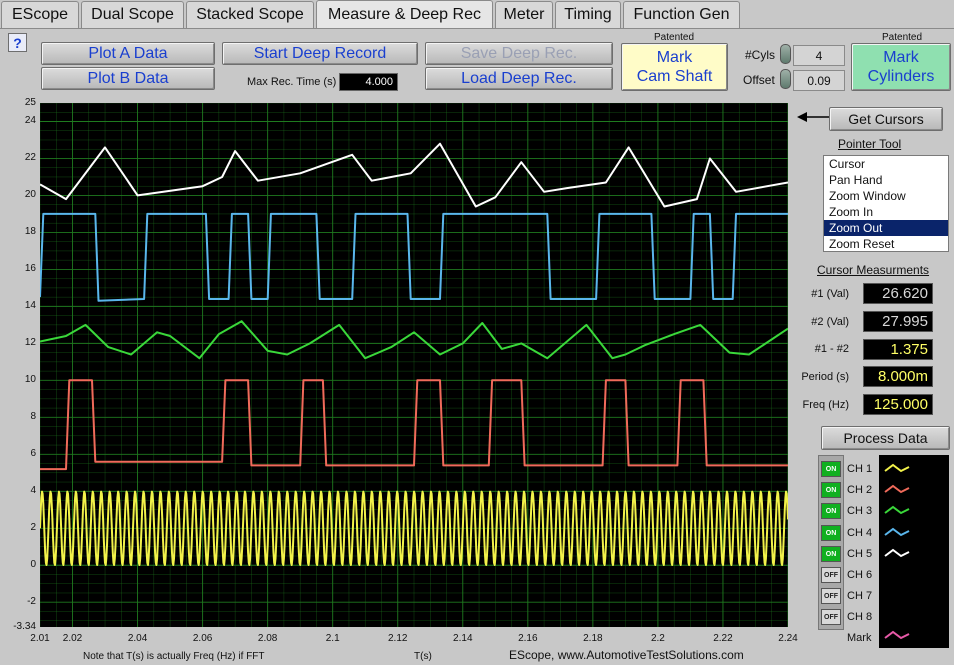 This screenshot has height=665, width=954. I want to click on legend-swatches, so click(897, 551).